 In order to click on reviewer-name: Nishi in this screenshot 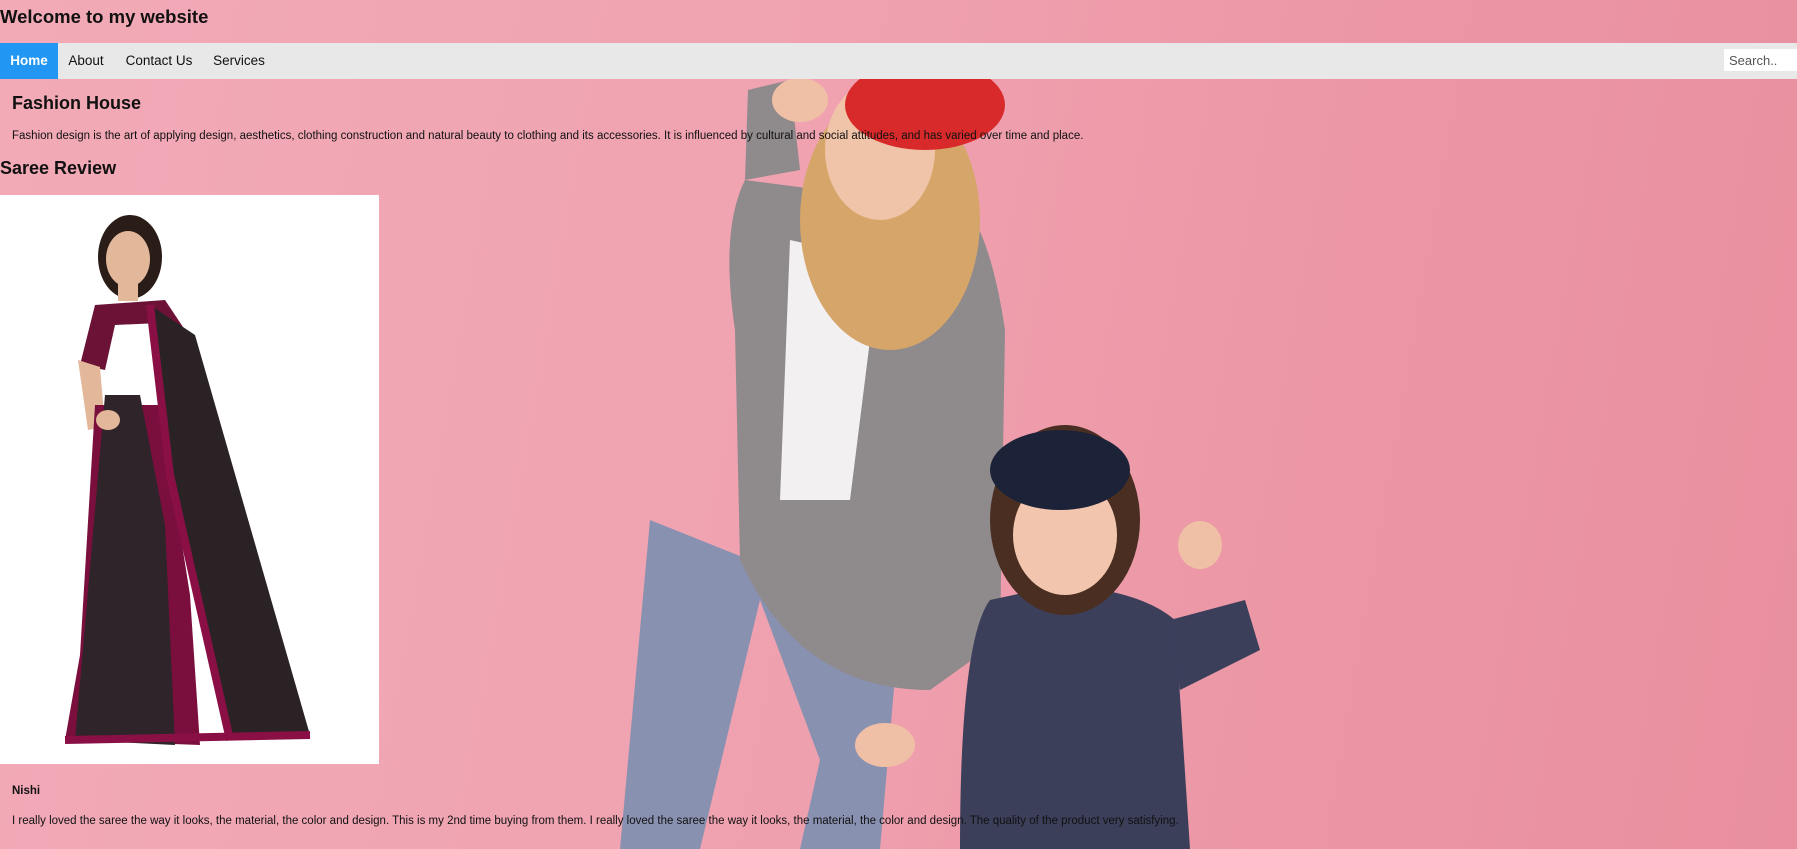, I will do `click(26, 791)`.